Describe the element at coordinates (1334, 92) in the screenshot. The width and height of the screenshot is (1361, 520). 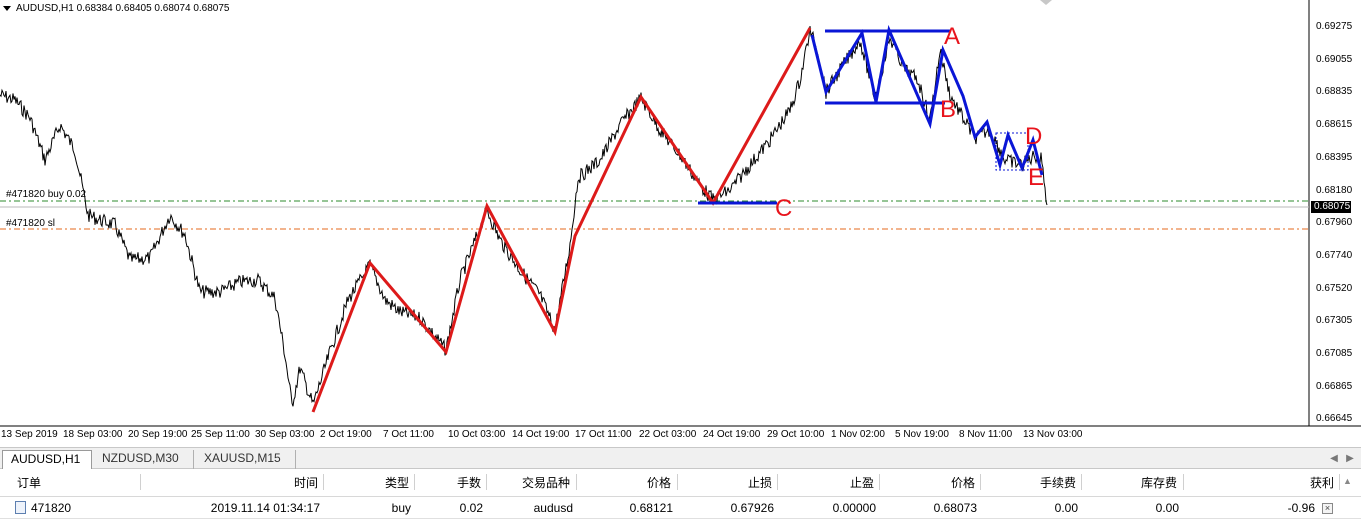
I see `price-tick-label: 0.68835` at that location.